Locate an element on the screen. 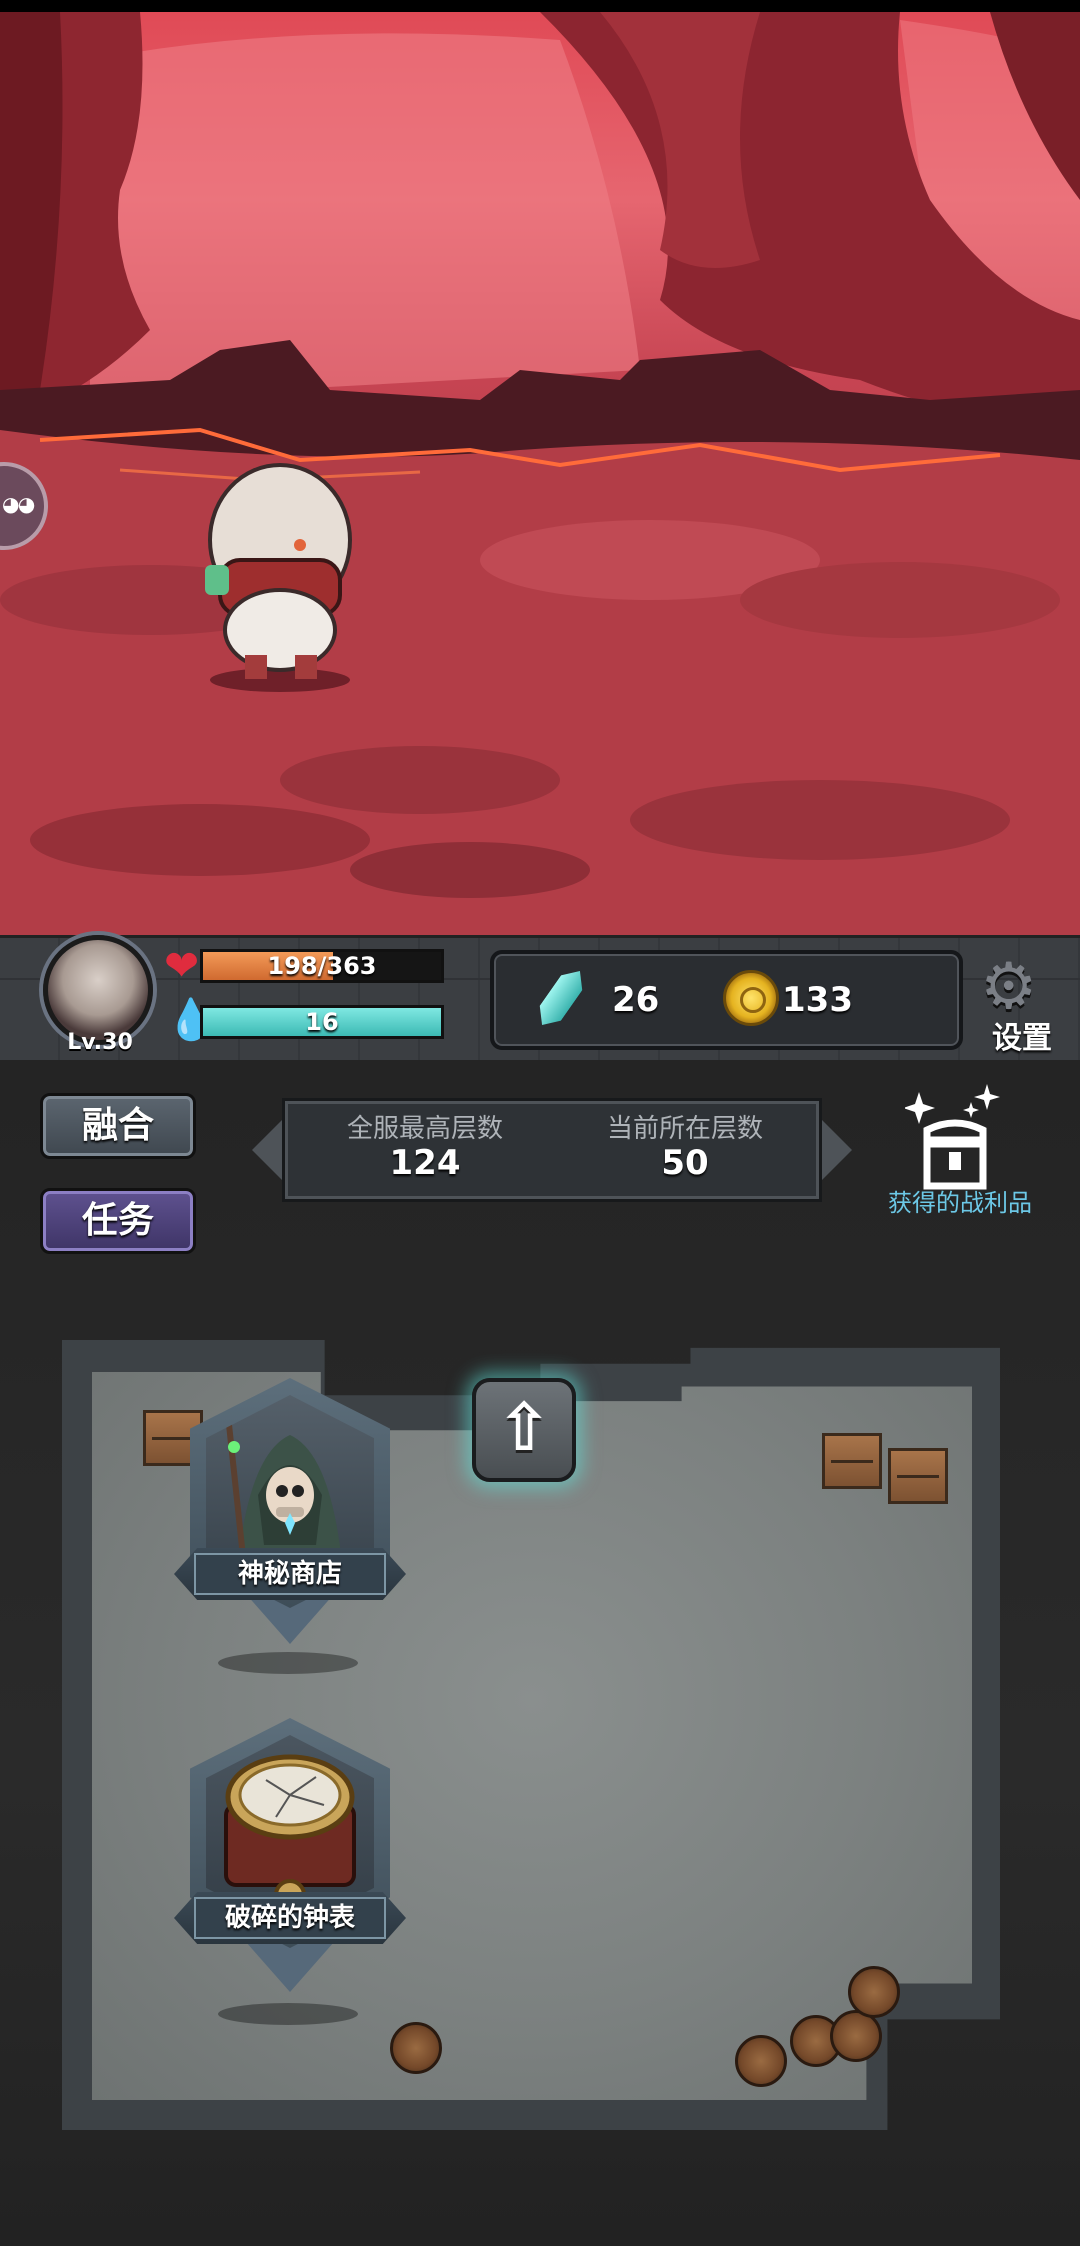 Image resolution: width=1080 pixels, height=2246 pixels. floor-panel-left-cap is located at coordinates (267, 1150).